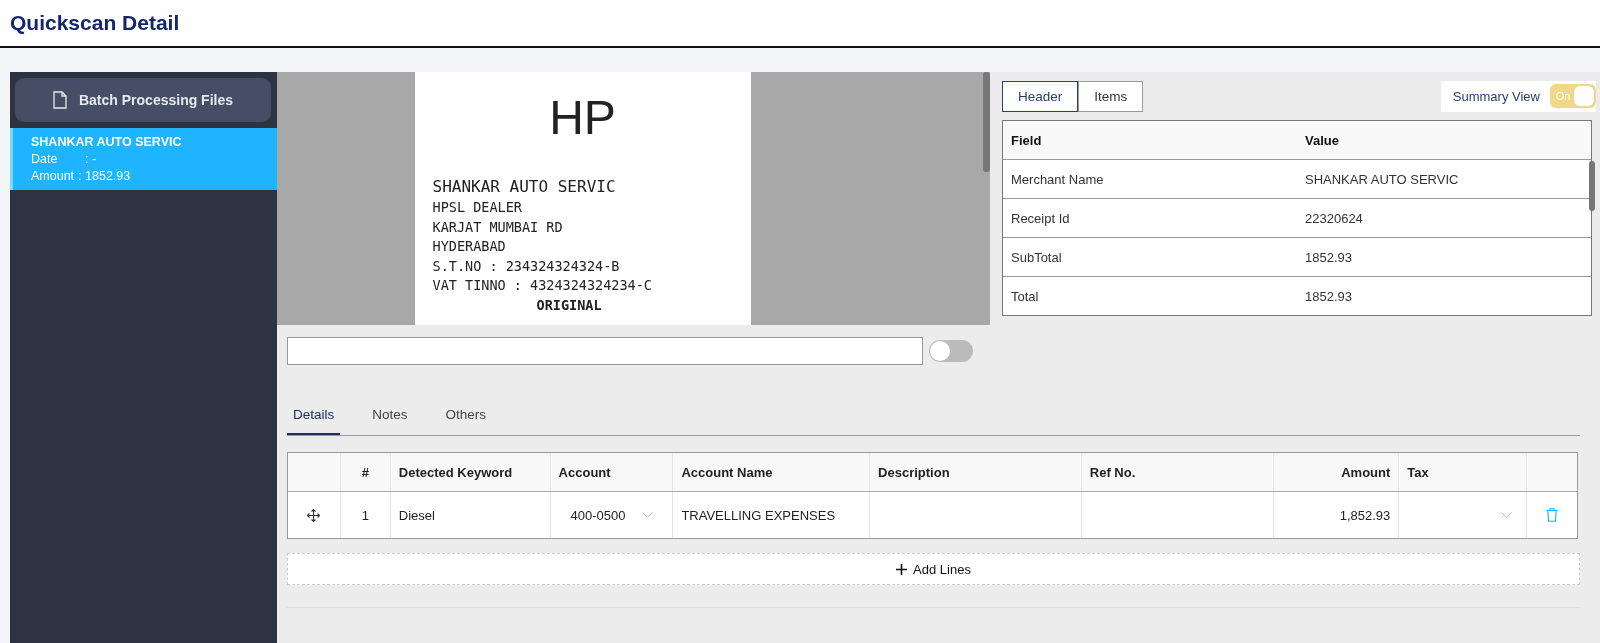 The height and width of the screenshot is (643, 1600). What do you see at coordinates (933, 569) in the screenshot?
I see `add-lines-button: Add Lines` at bounding box center [933, 569].